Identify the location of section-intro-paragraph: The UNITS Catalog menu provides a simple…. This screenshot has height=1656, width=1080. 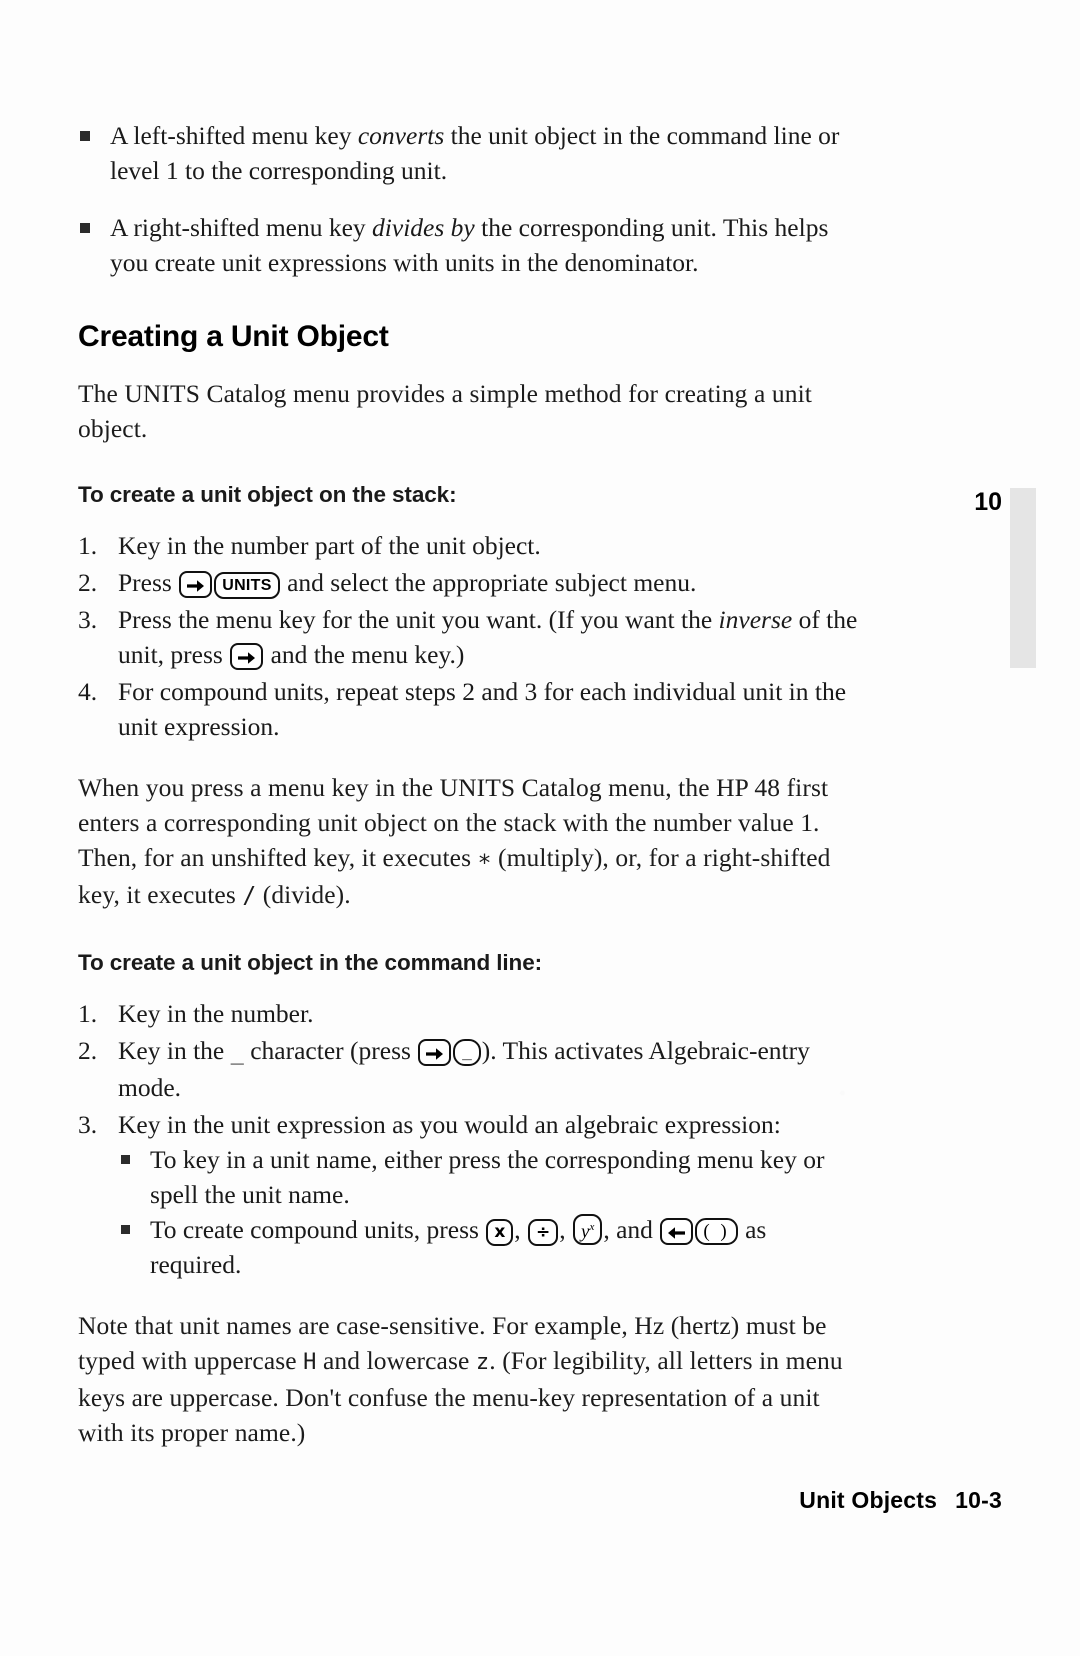
(445, 411).